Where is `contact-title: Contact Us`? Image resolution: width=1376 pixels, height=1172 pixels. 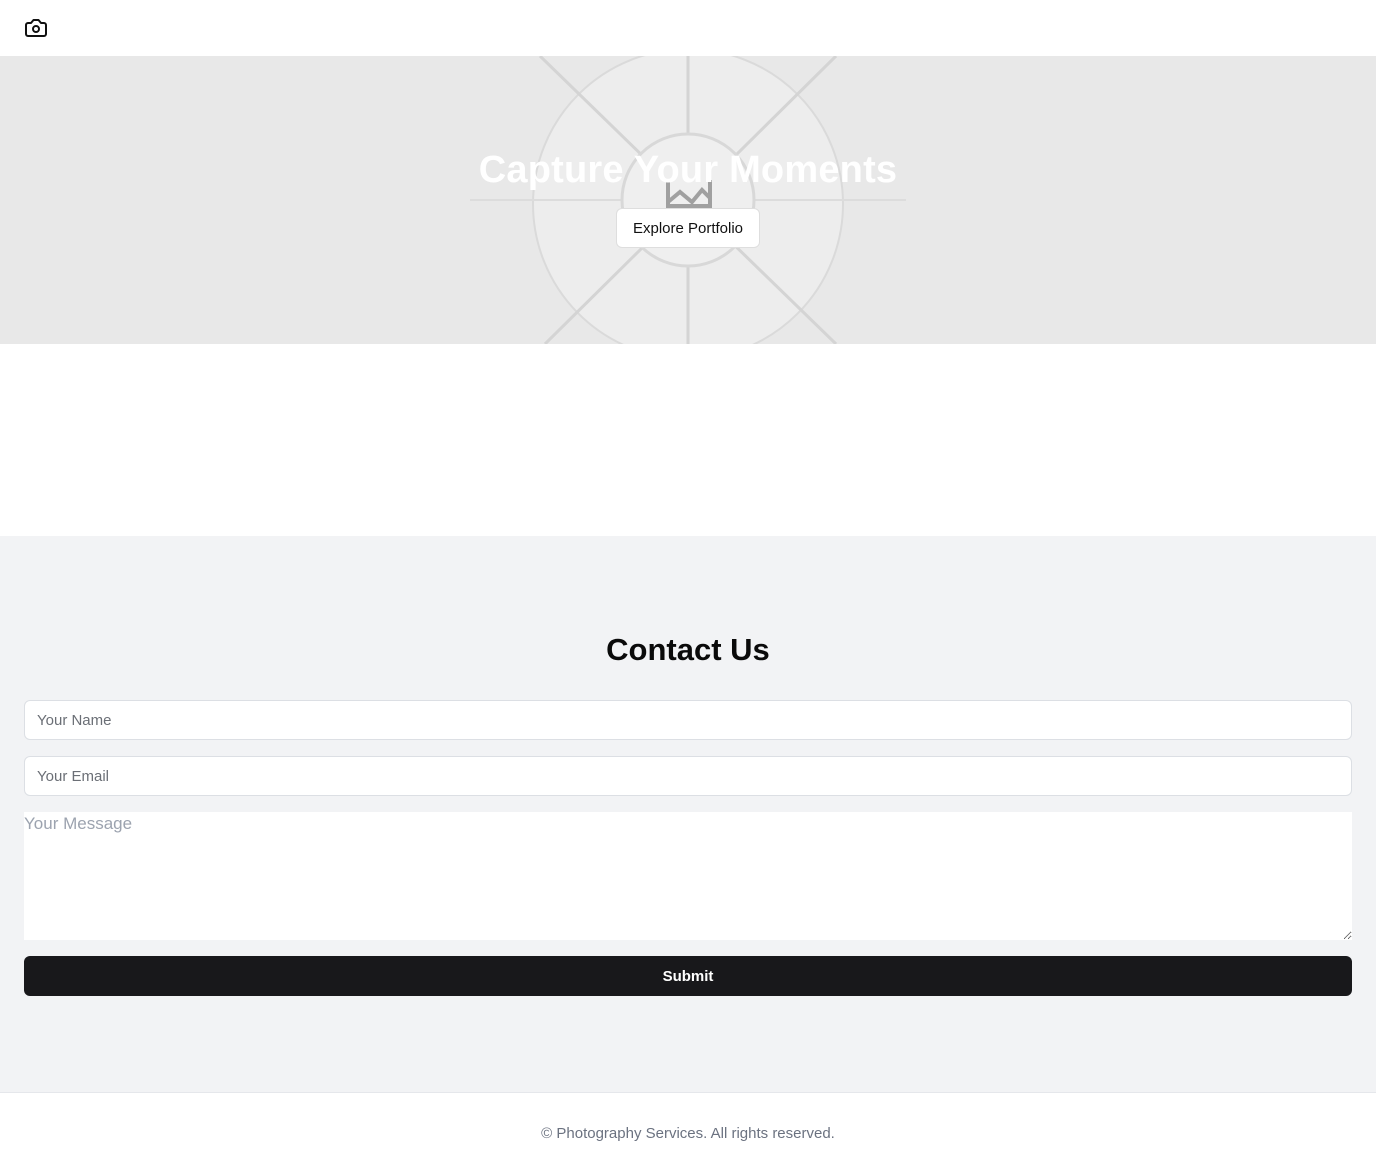
contact-title: Contact Us is located at coordinates (688, 649).